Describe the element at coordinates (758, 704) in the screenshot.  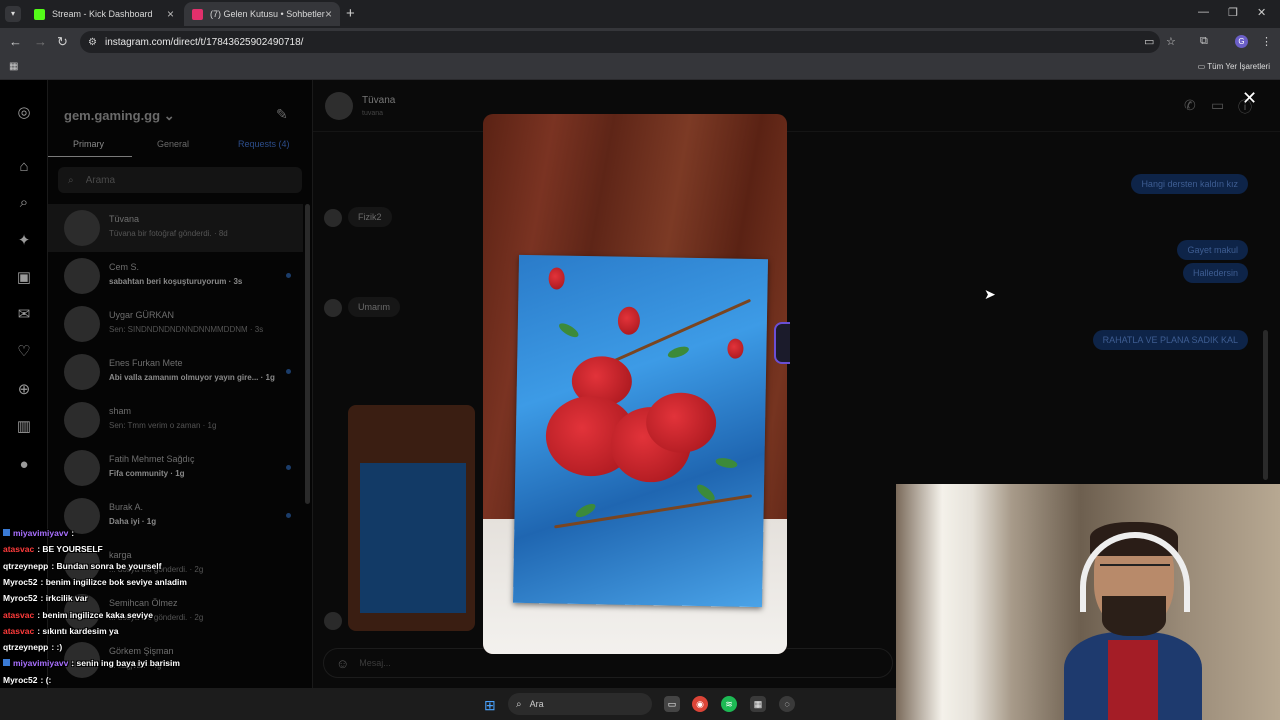
I see `store-icon: ▦` at that location.